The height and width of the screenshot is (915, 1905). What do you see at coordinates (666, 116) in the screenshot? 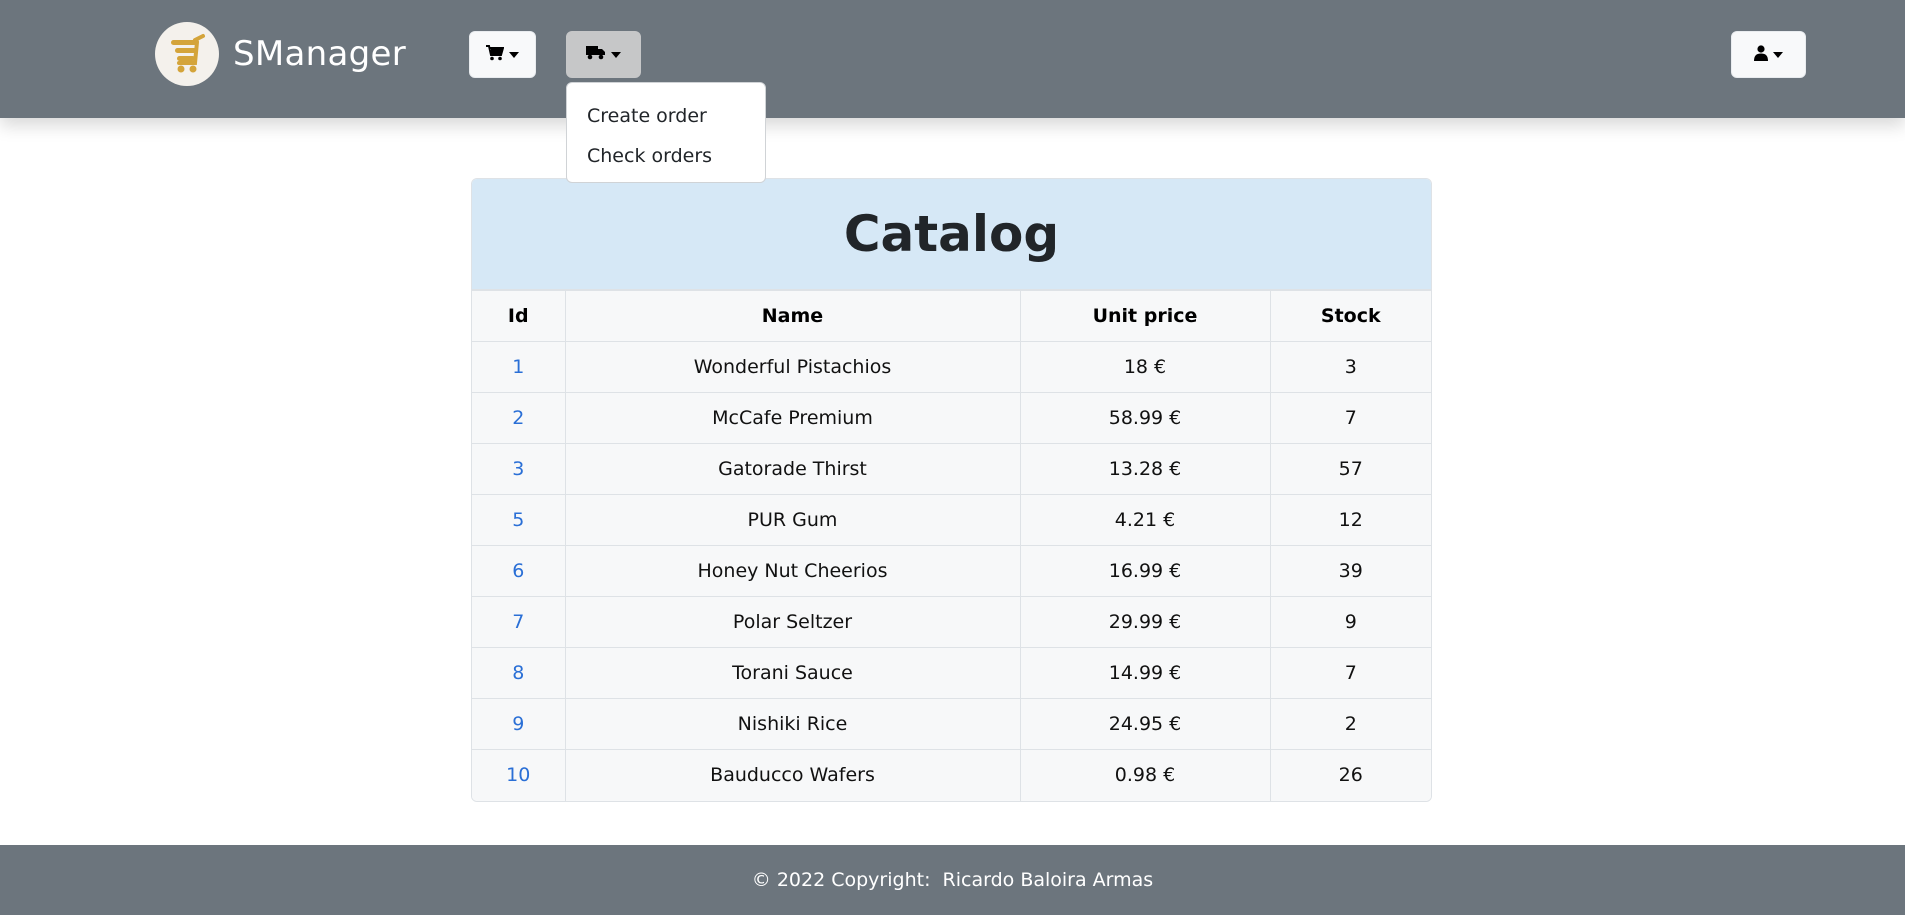
I see `create-order-menu-item: Create order` at bounding box center [666, 116].